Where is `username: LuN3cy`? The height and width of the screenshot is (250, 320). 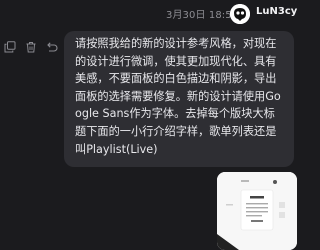
username: LuN3cy is located at coordinates (276, 11).